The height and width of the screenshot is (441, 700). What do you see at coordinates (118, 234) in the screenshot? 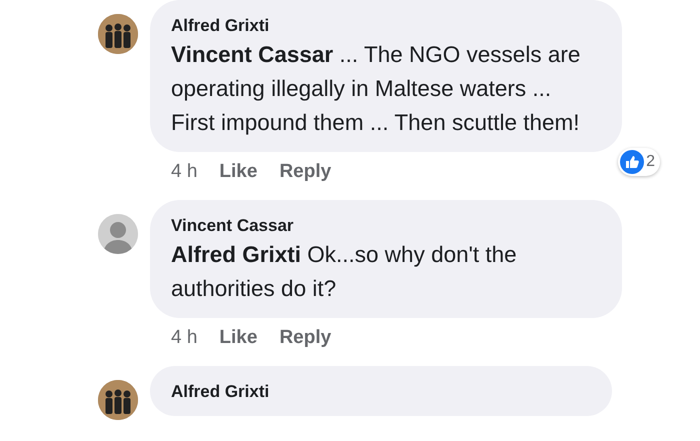
I see `avatar-person-silhouette` at bounding box center [118, 234].